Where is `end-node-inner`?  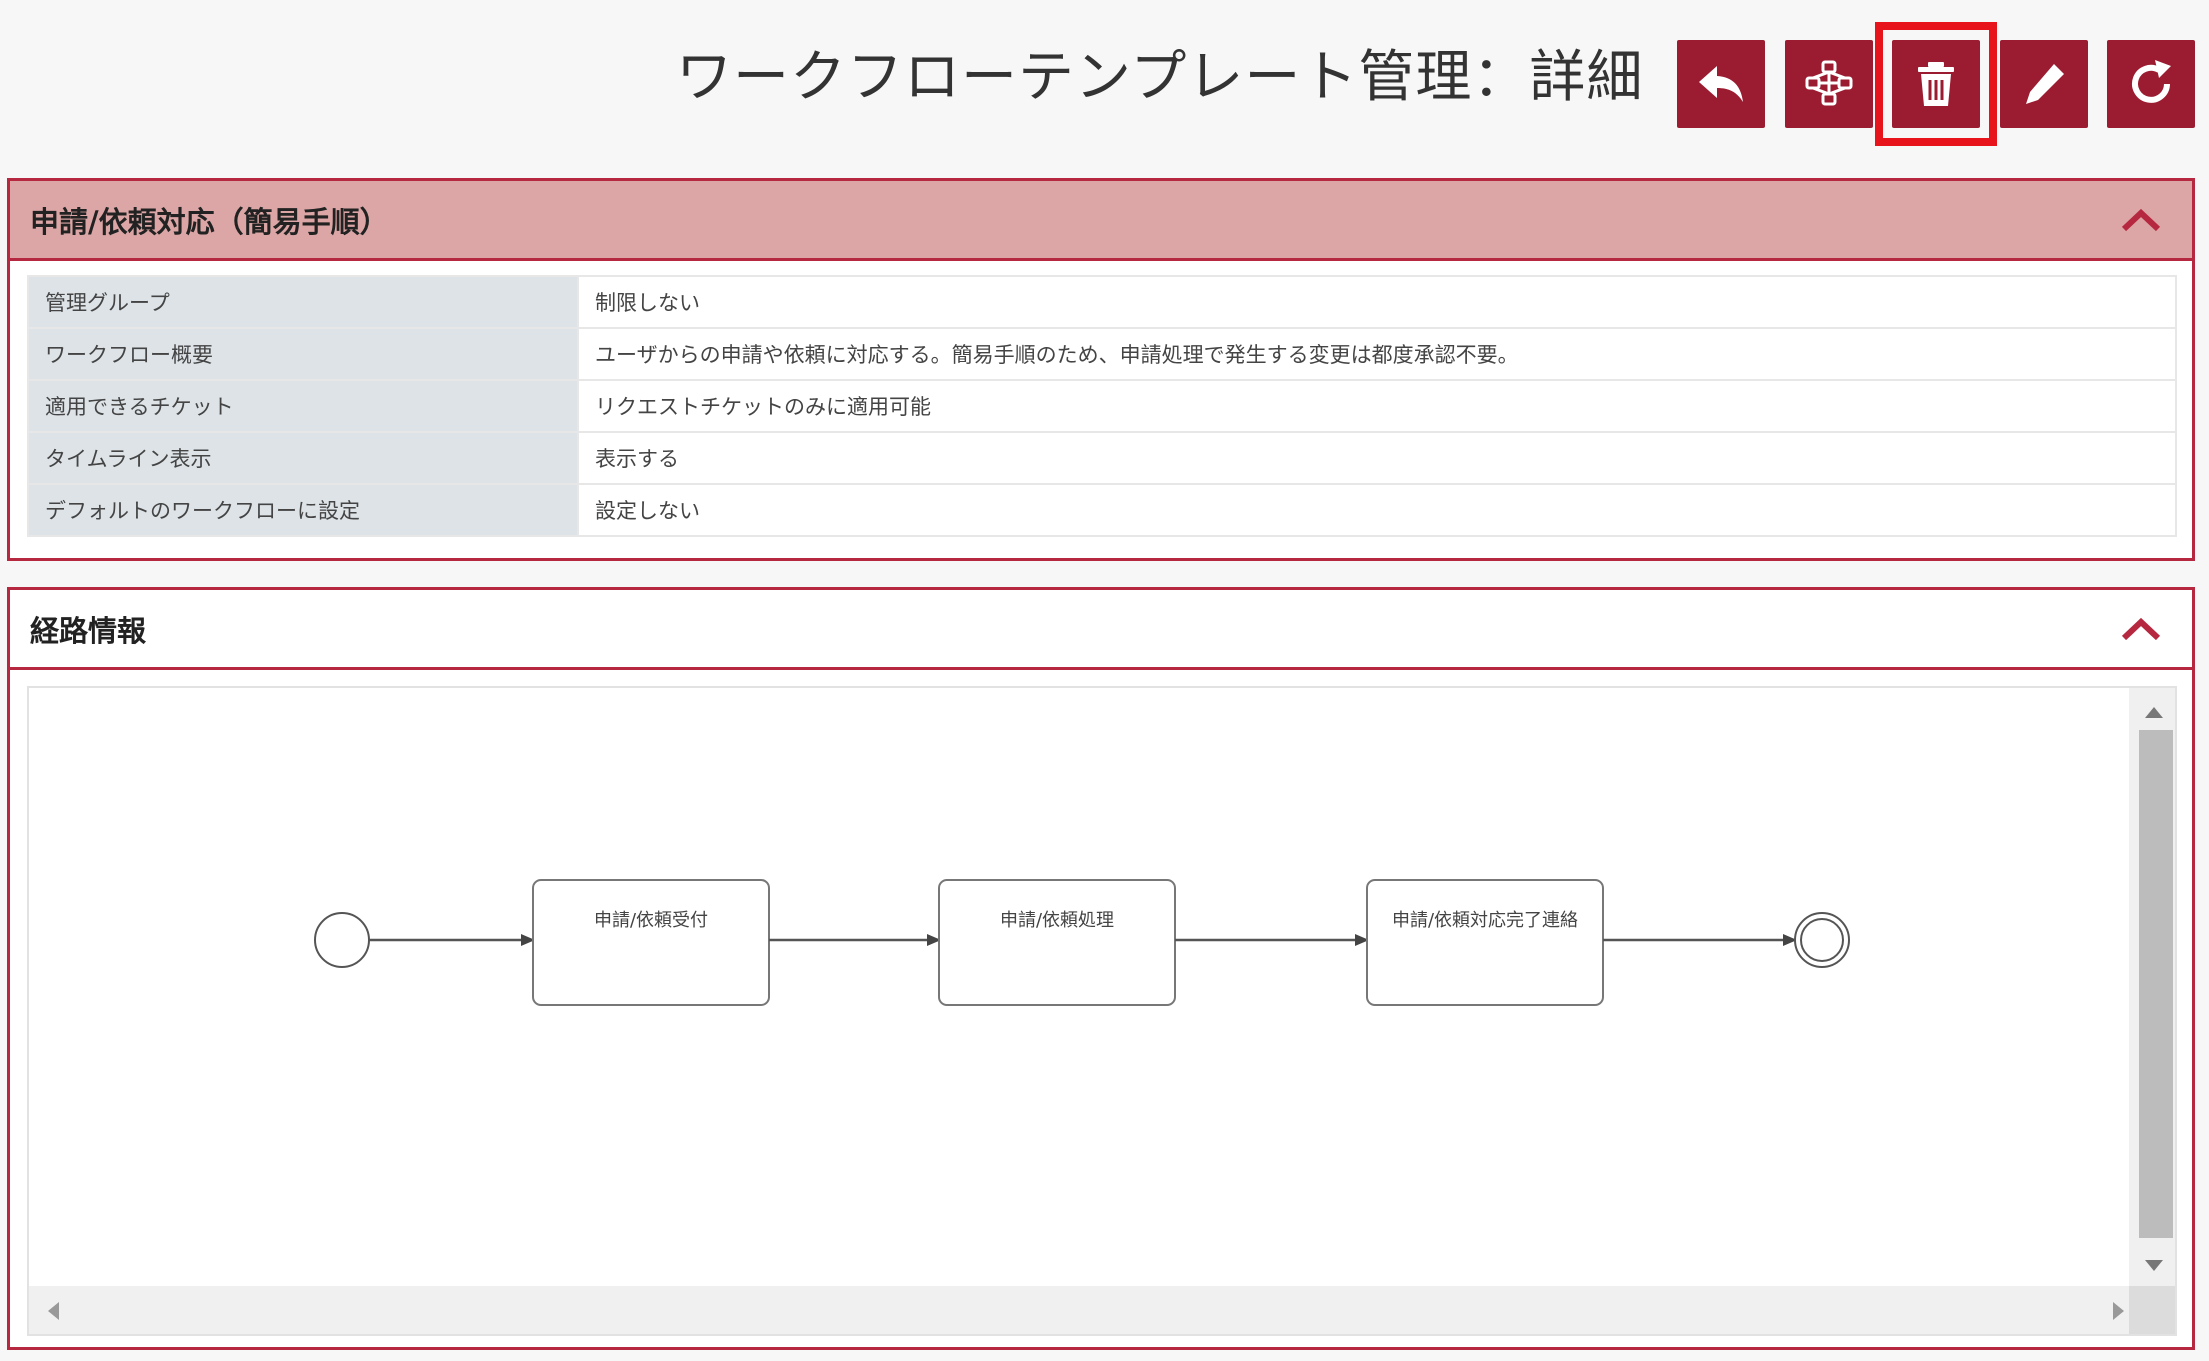
end-node-inner is located at coordinates (1822, 940).